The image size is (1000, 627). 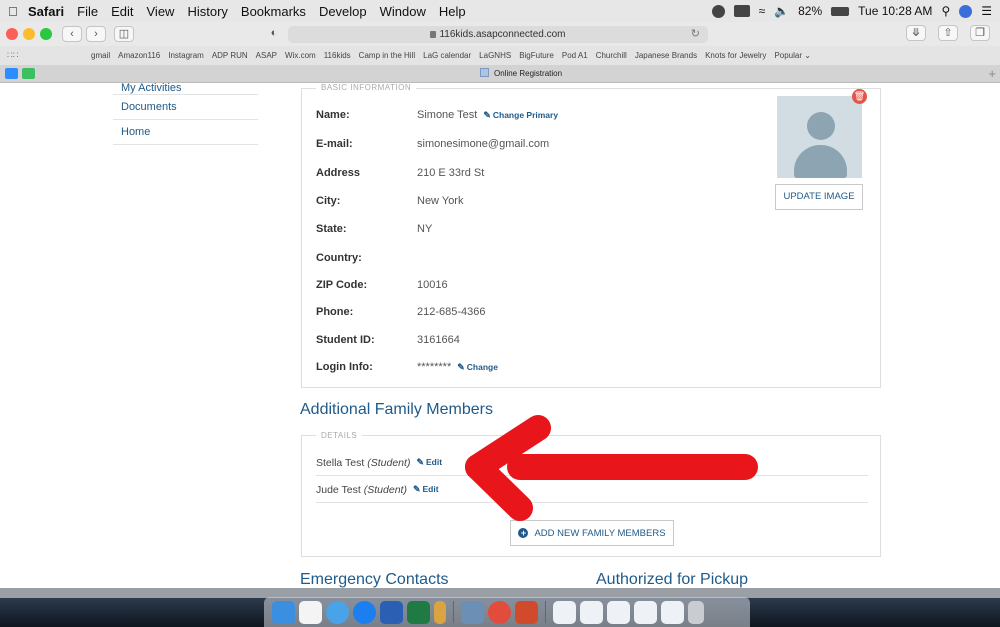 What do you see at coordinates (339, 435) in the screenshot?
I see `details-legend: DETAILS` at bounding box center [339, 435].